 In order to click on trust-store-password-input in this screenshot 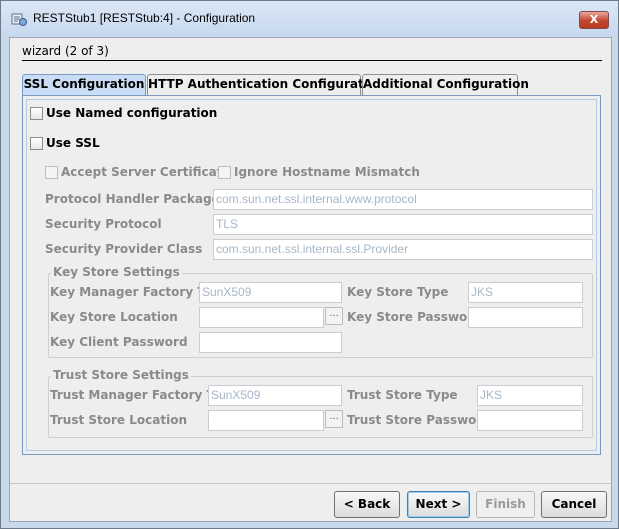, I will do `click(530, 420)`.